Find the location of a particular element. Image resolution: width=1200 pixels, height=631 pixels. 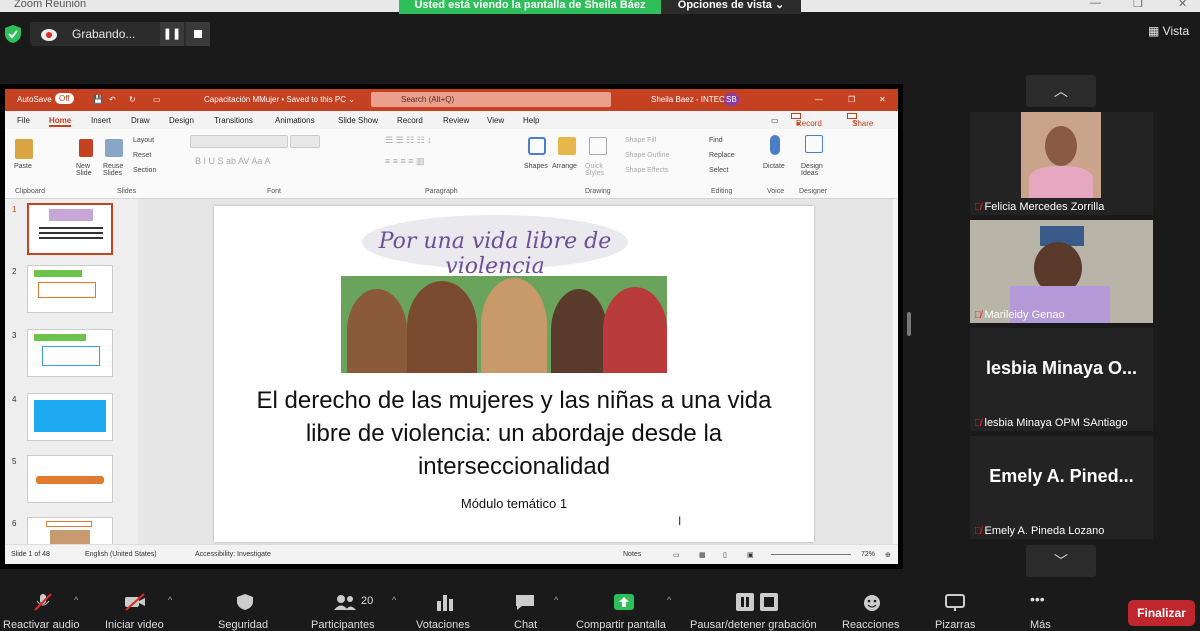

tab-design: Design is located at coordinates (181, 120).